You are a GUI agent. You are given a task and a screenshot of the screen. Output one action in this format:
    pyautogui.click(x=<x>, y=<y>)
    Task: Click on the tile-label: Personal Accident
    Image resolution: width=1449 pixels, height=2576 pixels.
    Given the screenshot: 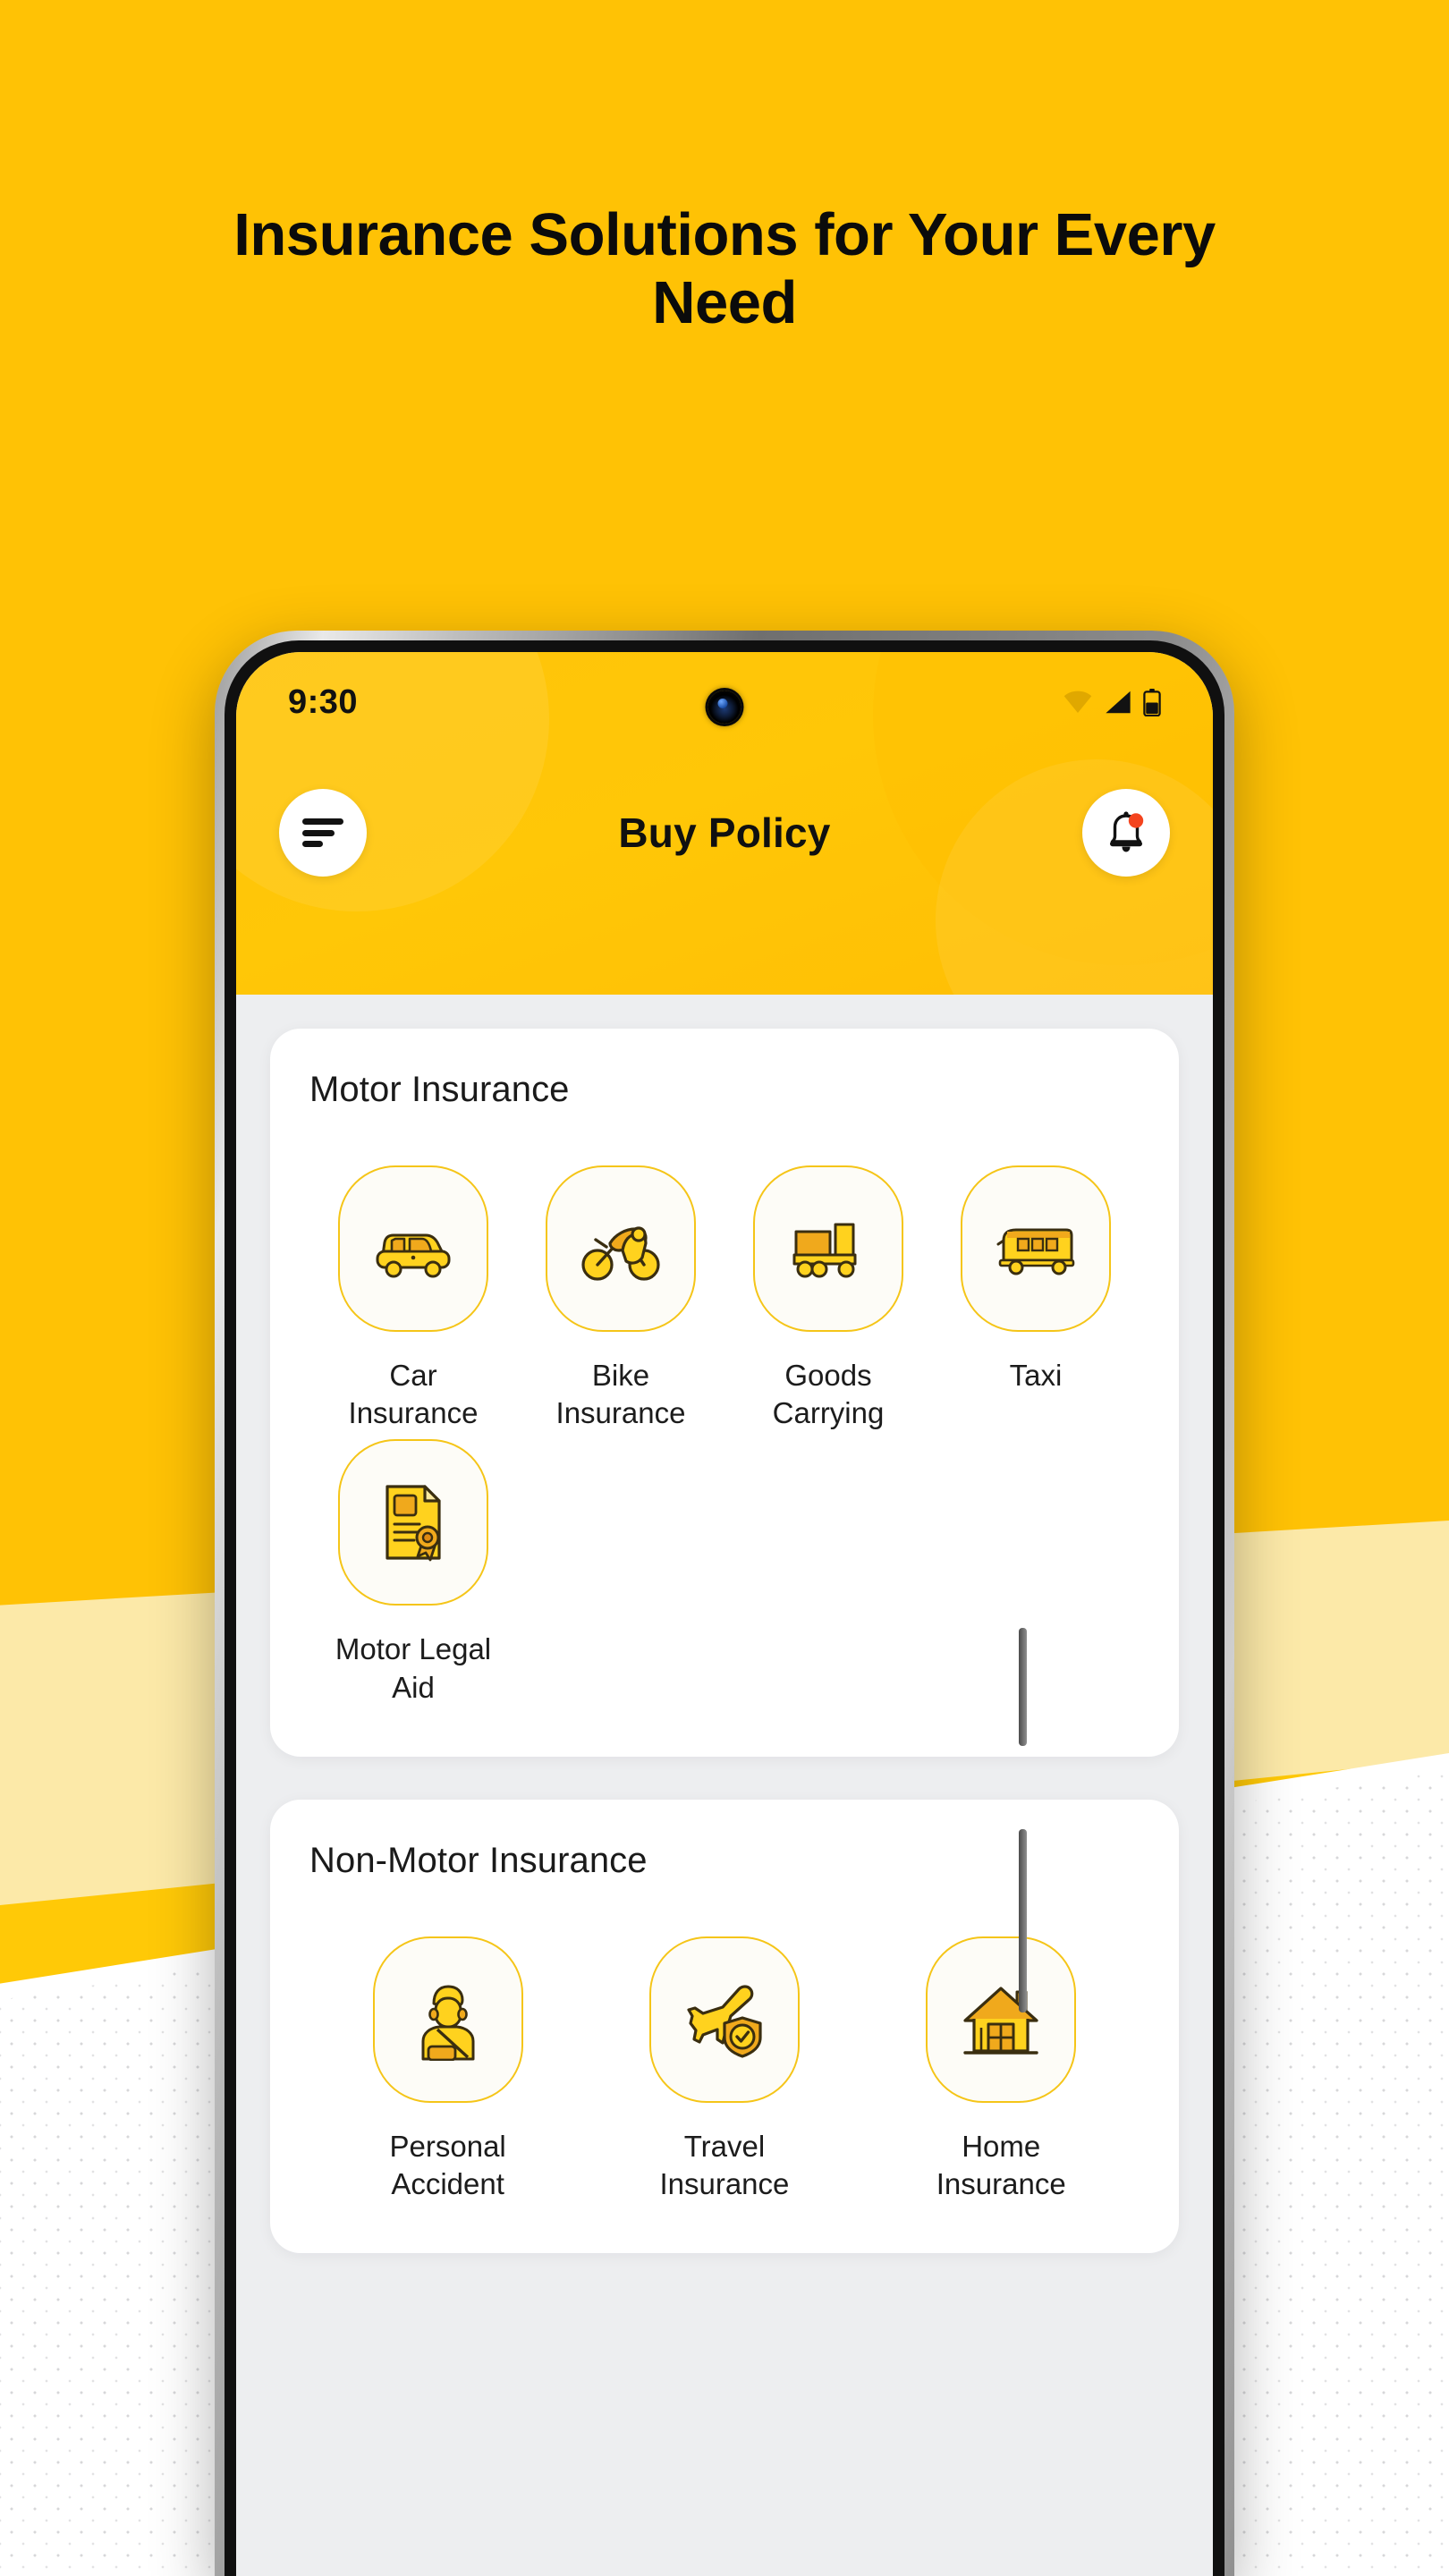 What is the action you would take?
    pyautogui.click(x=447, y=2165)
    